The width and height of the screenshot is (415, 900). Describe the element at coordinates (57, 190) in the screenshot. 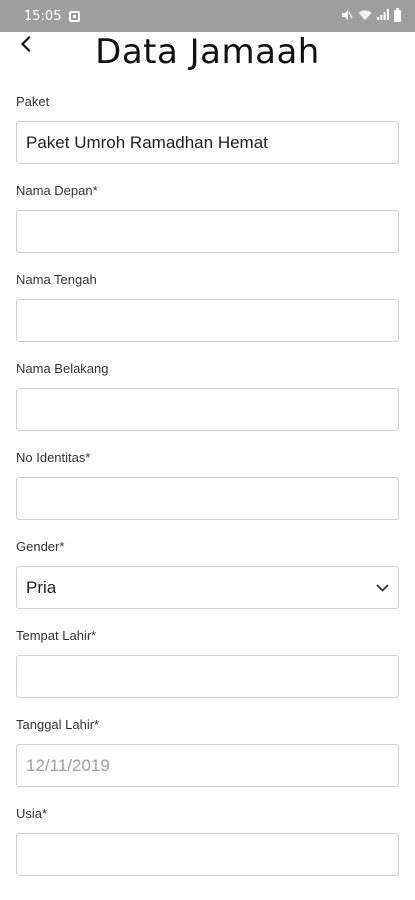

I see `nama-depan-label: Nama Depan*` at that location.